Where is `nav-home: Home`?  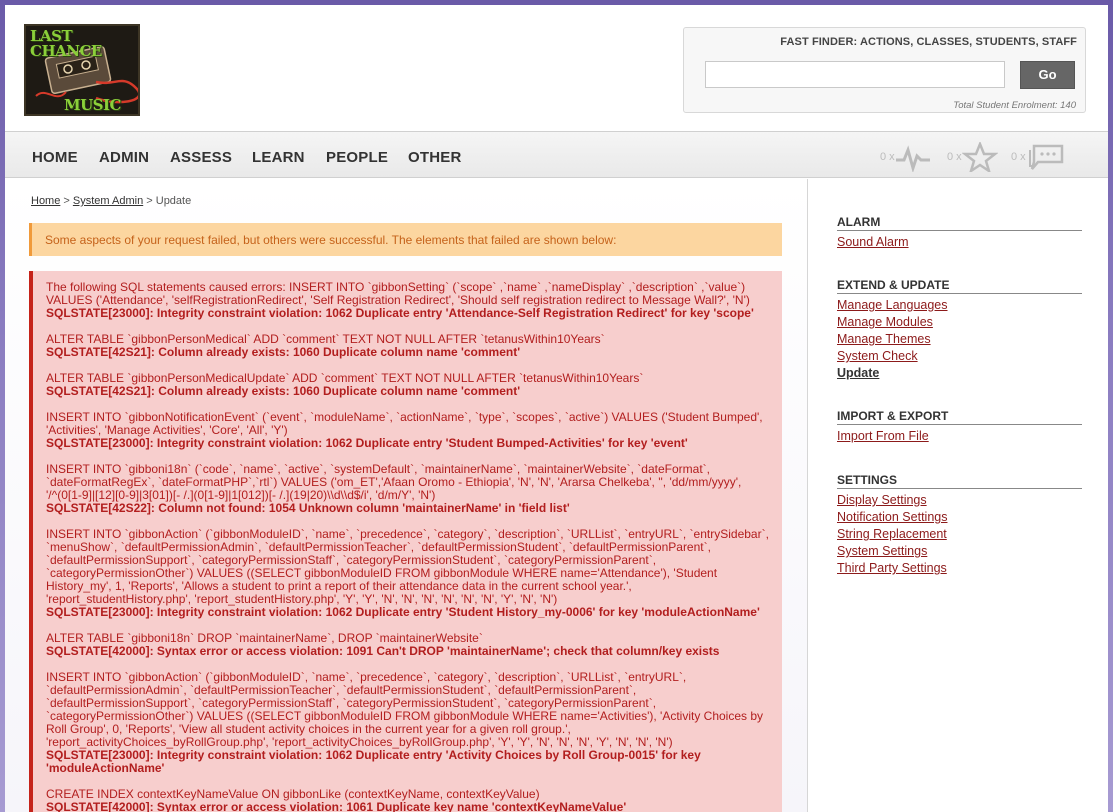
nav-home: Home is located at coordinates (55, 157).